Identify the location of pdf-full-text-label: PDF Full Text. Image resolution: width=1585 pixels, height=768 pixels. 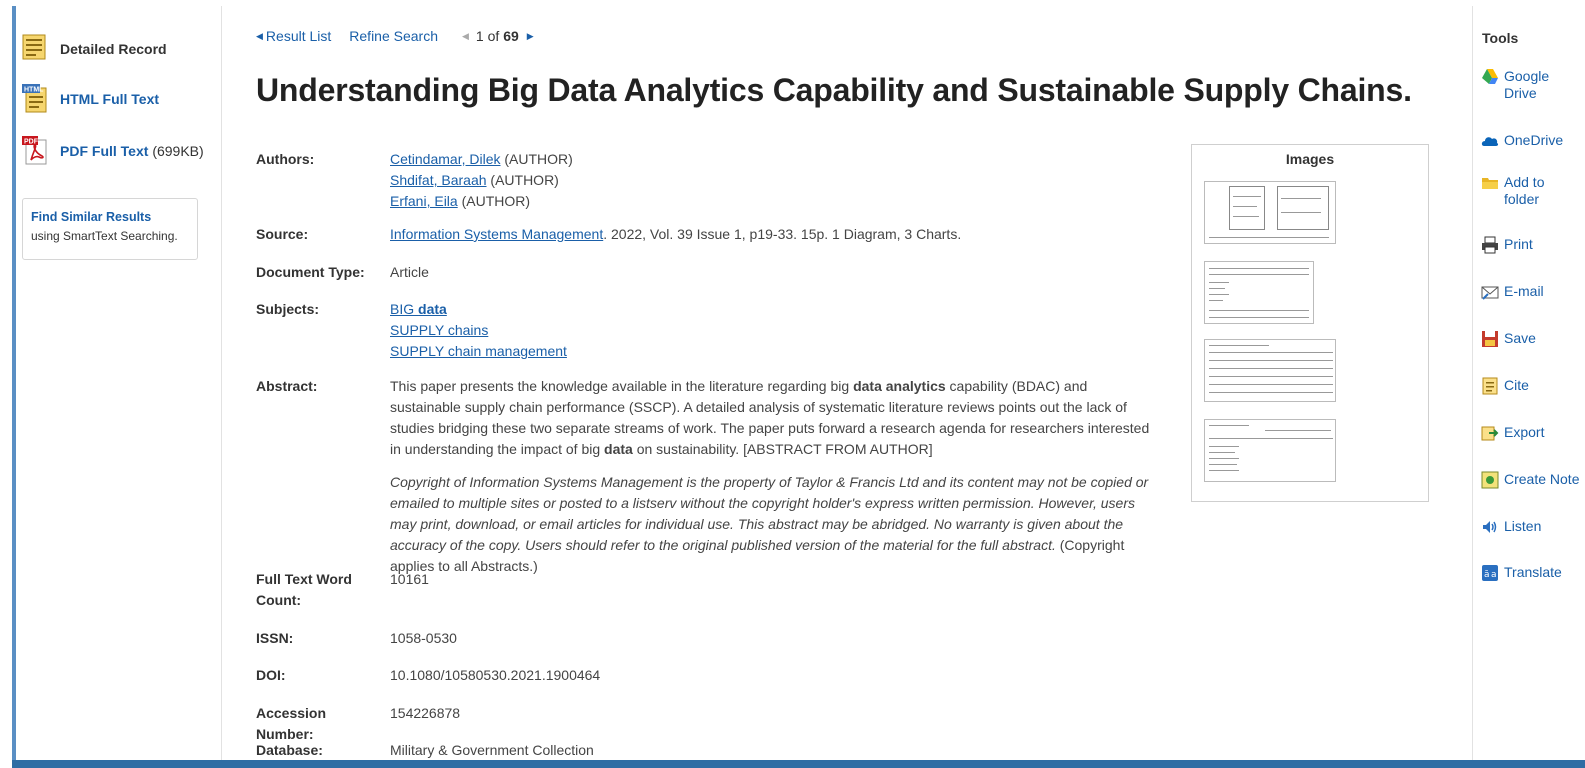
(104, 151).